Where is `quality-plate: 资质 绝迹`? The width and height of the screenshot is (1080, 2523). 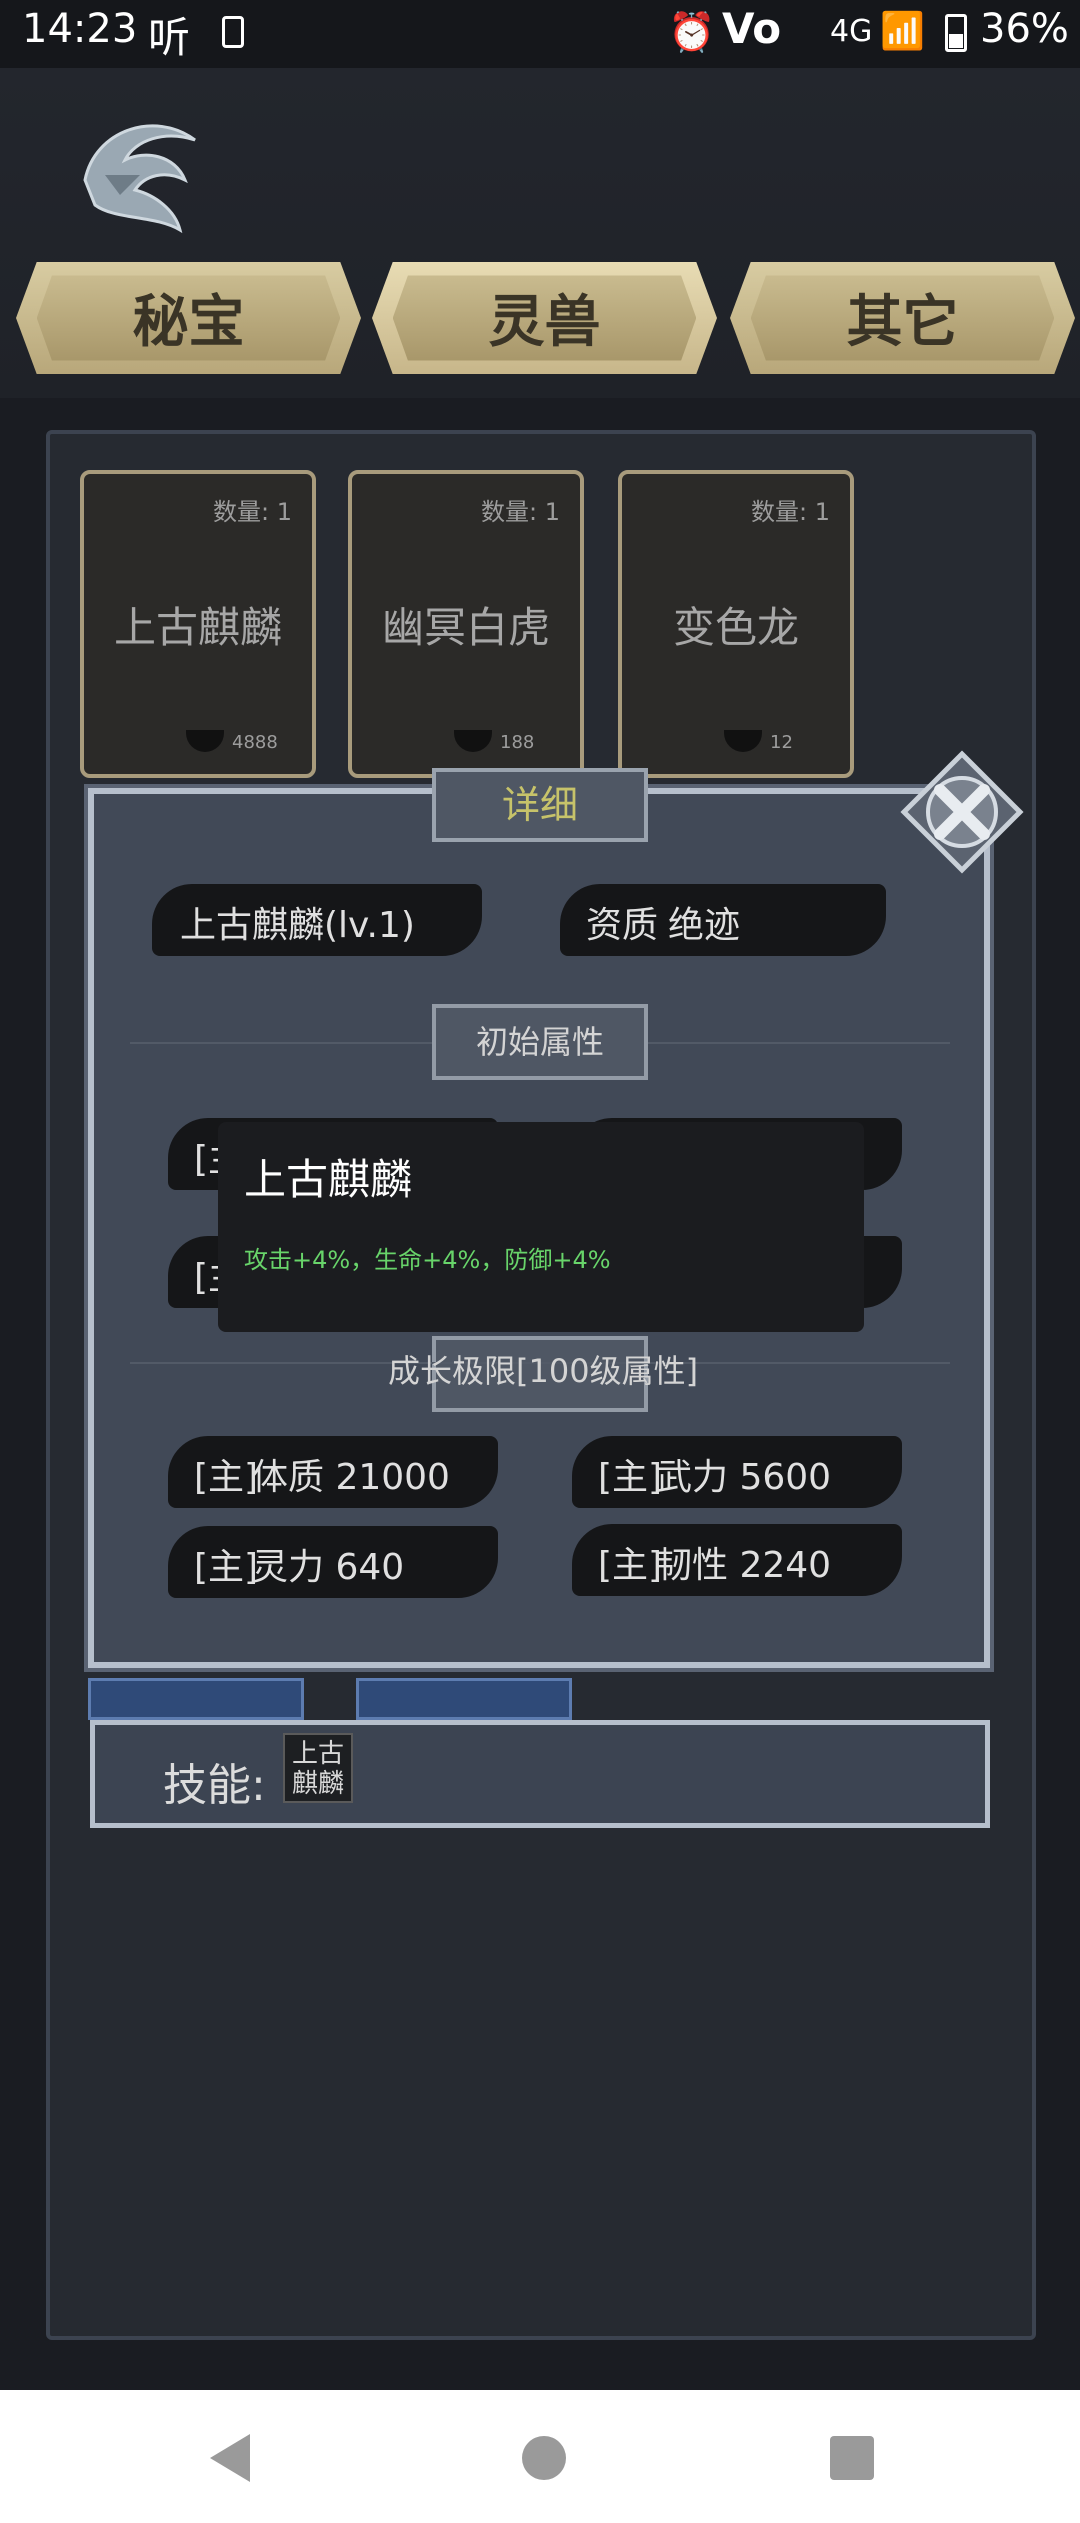
quality-plate: 资质 绝迹 is located at coordinates (723, 920).